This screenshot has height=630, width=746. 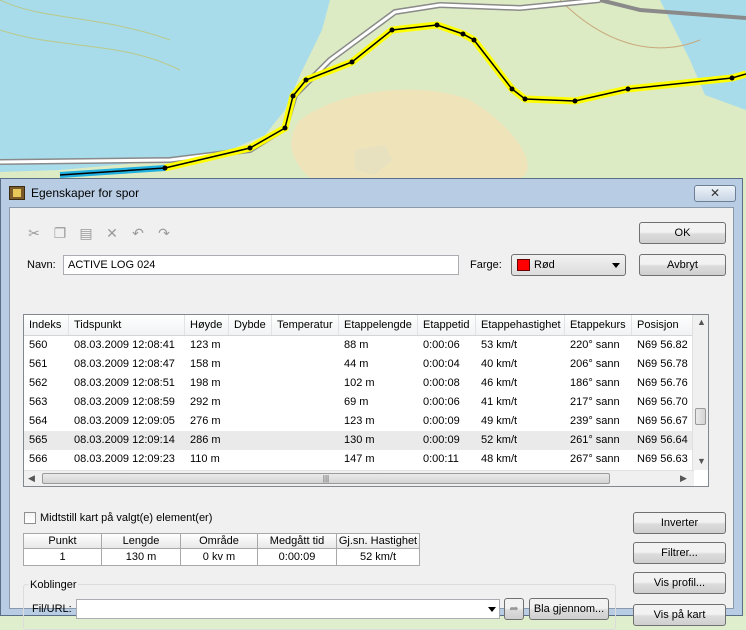 What do you see at coordinates (38, 364) in the screenshot?
I see `table-cell: 561` at bounding box center [38, 364].